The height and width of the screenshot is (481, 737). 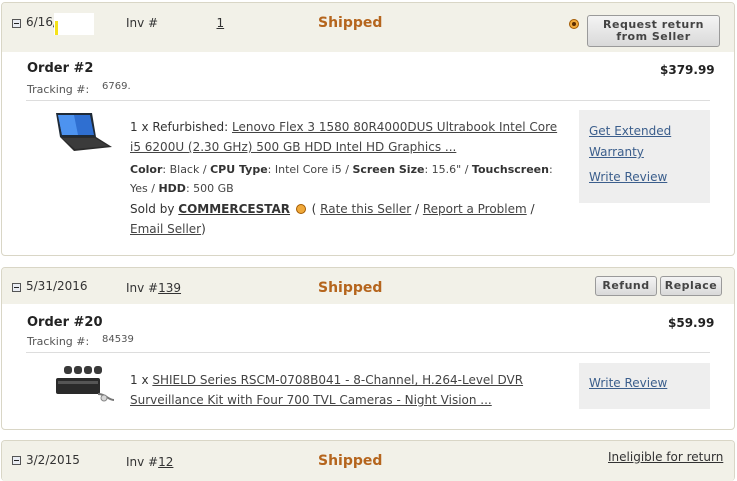 I want to click on camera-kit-icon, so click(x=85, y=384).